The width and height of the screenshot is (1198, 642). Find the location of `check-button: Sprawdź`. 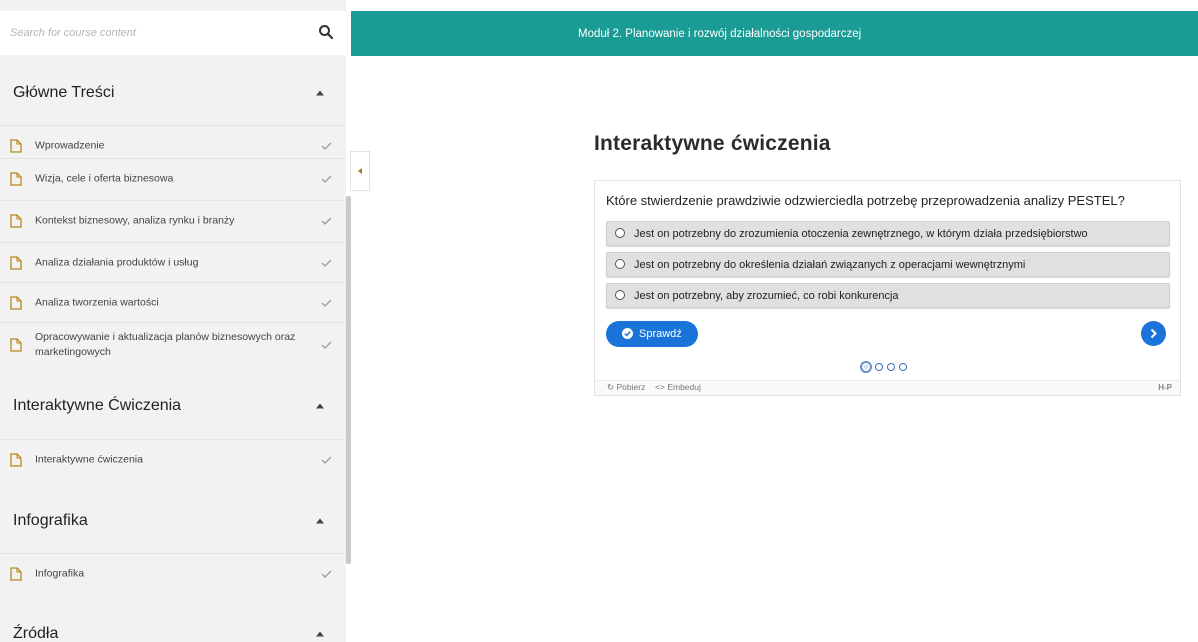

check-button: Sprawdź is located at coordinates (652, 334).